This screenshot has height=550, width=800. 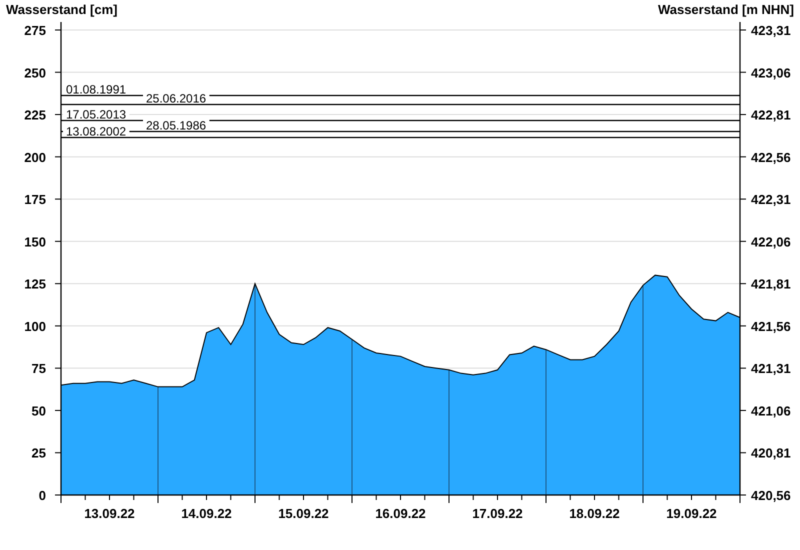 What do you see at coordinates (109, 513) in the screenshot?
I see `tick-label: 13.09.22` at bounding box center [109, 513].